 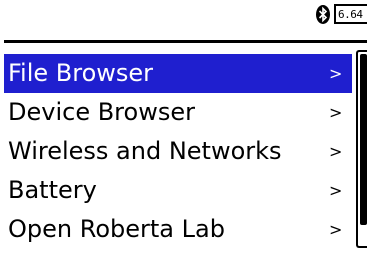 I want to click on menu-item-label: Open Roberta Lab, so click(x=116, y=229).